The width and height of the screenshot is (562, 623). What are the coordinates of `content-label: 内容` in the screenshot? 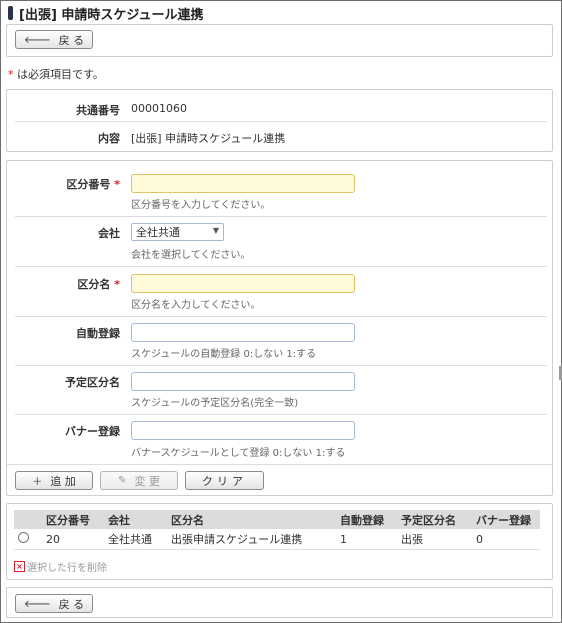 It's located at (109, 138).